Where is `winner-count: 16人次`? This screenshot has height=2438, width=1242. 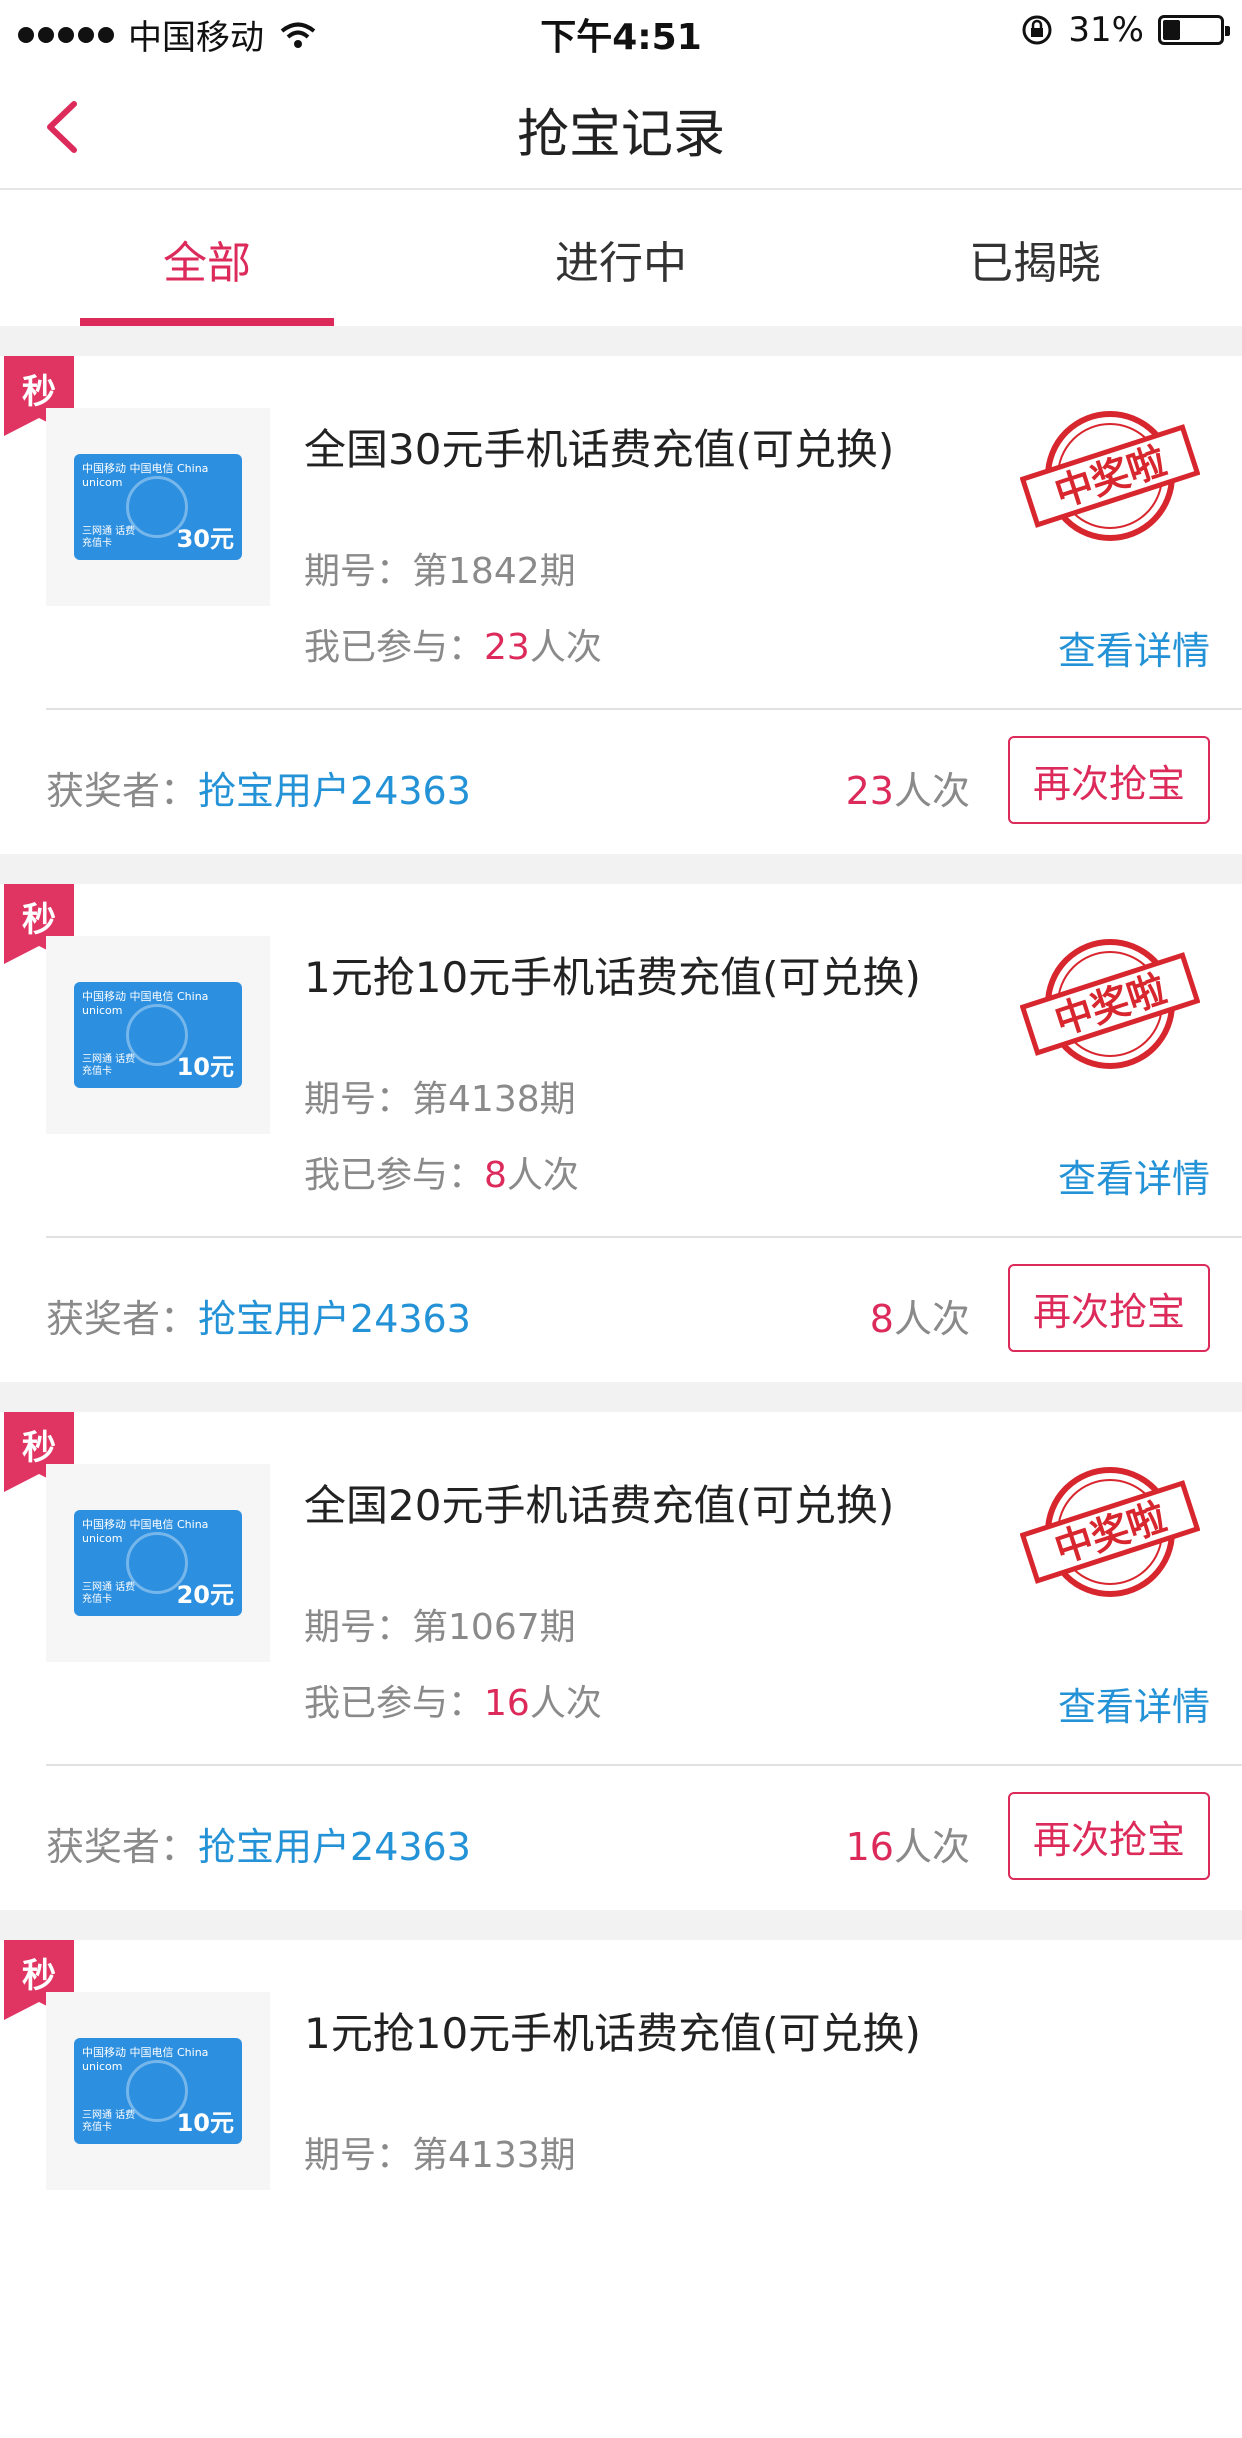
winner-count: 16人次 is located at coordinates (908, 1843).